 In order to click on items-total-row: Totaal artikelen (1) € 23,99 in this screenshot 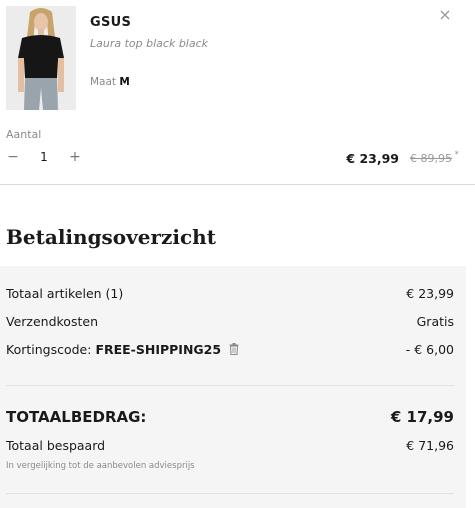, I will do `click(230, 293)`.